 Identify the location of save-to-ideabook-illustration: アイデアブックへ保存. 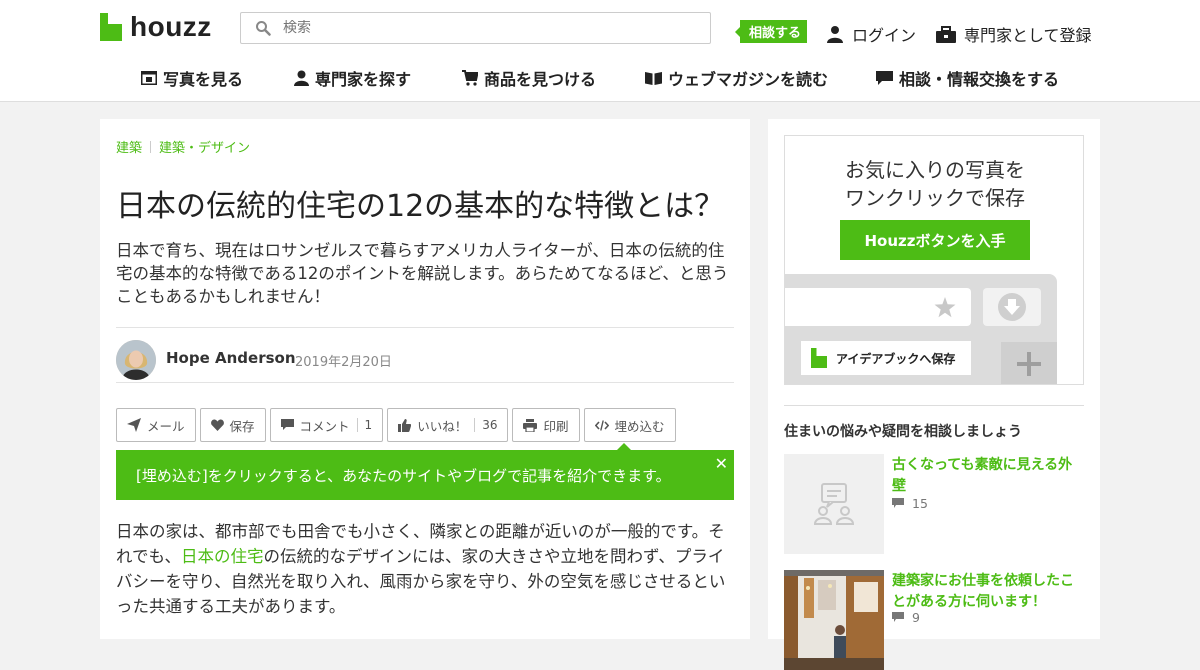
(886, 358).